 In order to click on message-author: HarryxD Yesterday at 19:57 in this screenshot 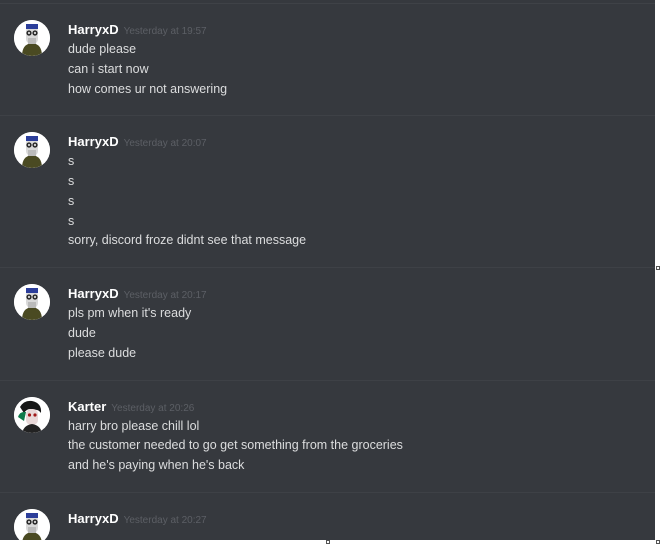, I will do `click(137, 31)`.